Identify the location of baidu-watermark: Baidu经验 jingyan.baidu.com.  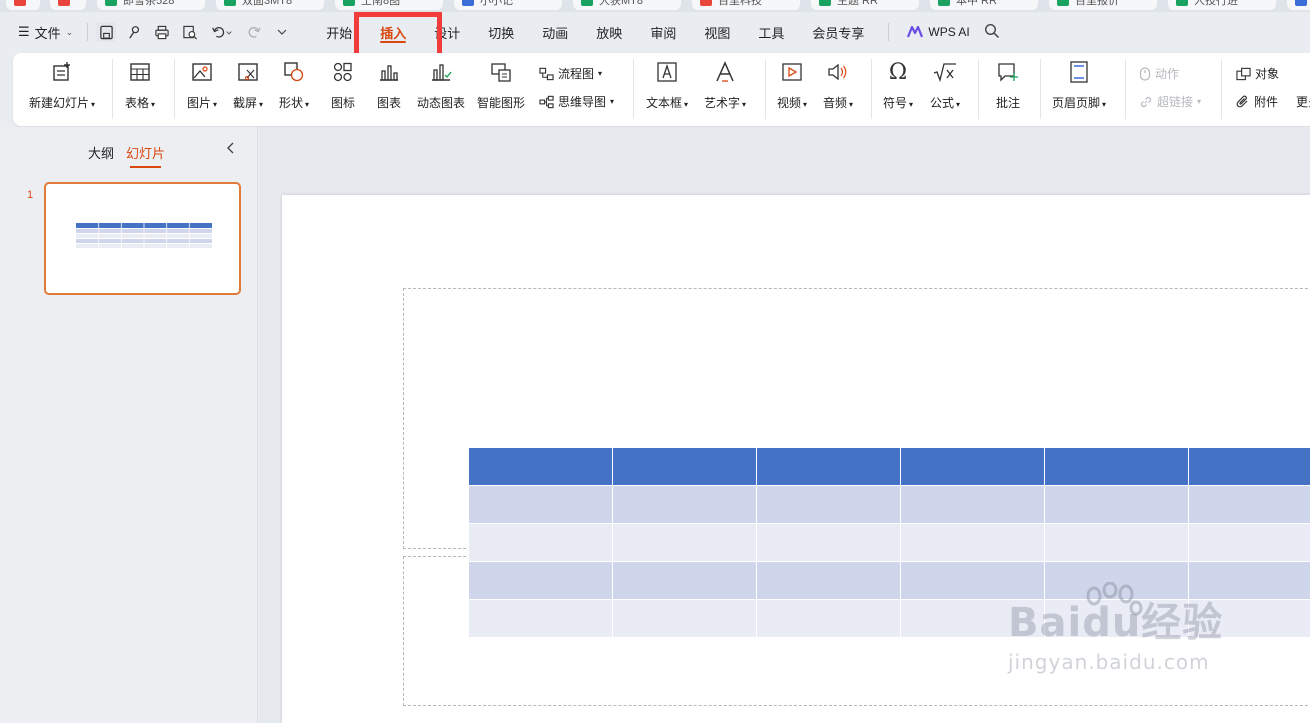
(1115, 632).